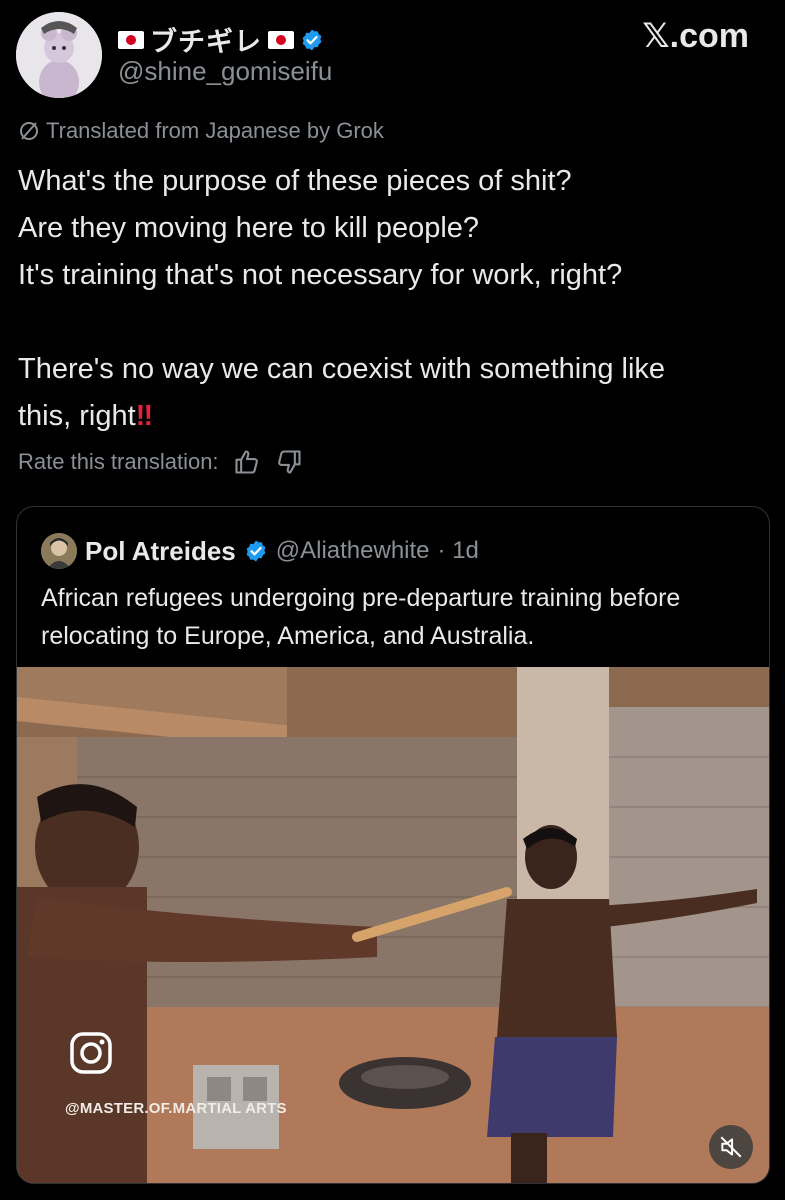  What do you see at coordinates (59, 55) in the screenshot?
I see `author-avatar` at bounding box center [59, 55].